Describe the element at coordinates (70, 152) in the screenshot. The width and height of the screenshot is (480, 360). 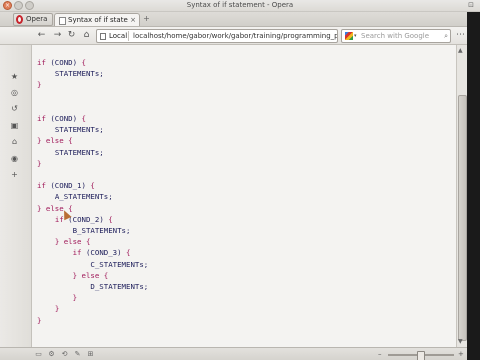
I see `code-line: STATEMENTs;` at that location.